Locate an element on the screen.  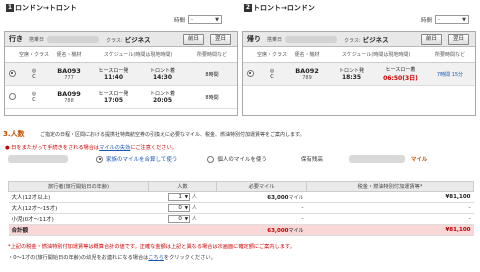
count-cell: 1 ▼ 人 is located at coordinates (182, 197).